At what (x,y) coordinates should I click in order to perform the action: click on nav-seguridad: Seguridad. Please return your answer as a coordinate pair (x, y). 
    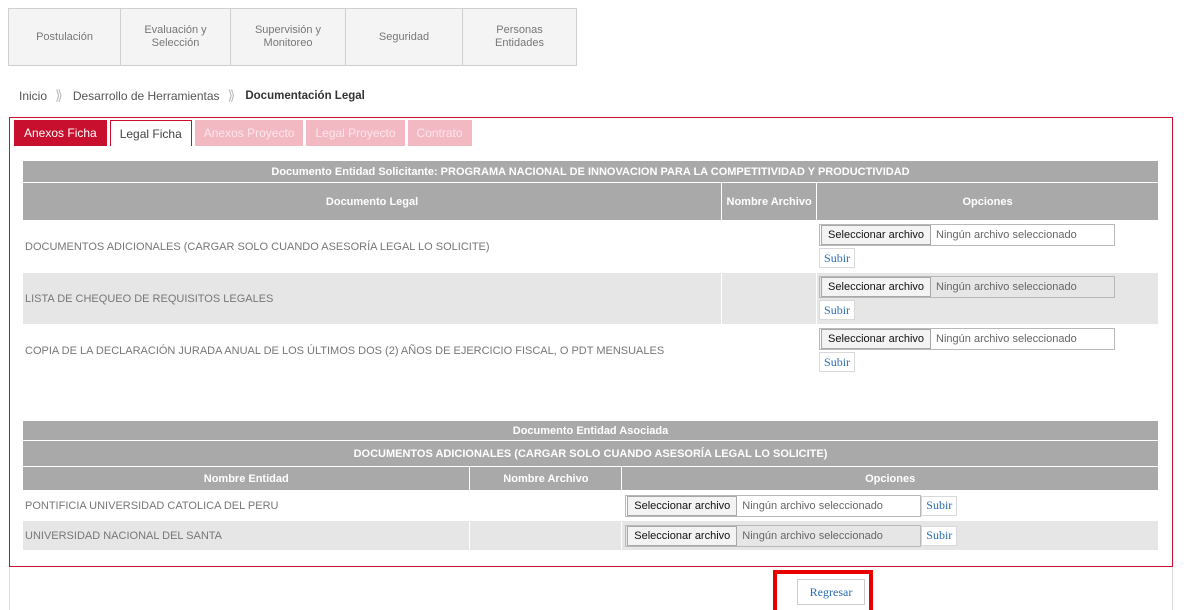
    Looking at the image, I should click on (404, 37).